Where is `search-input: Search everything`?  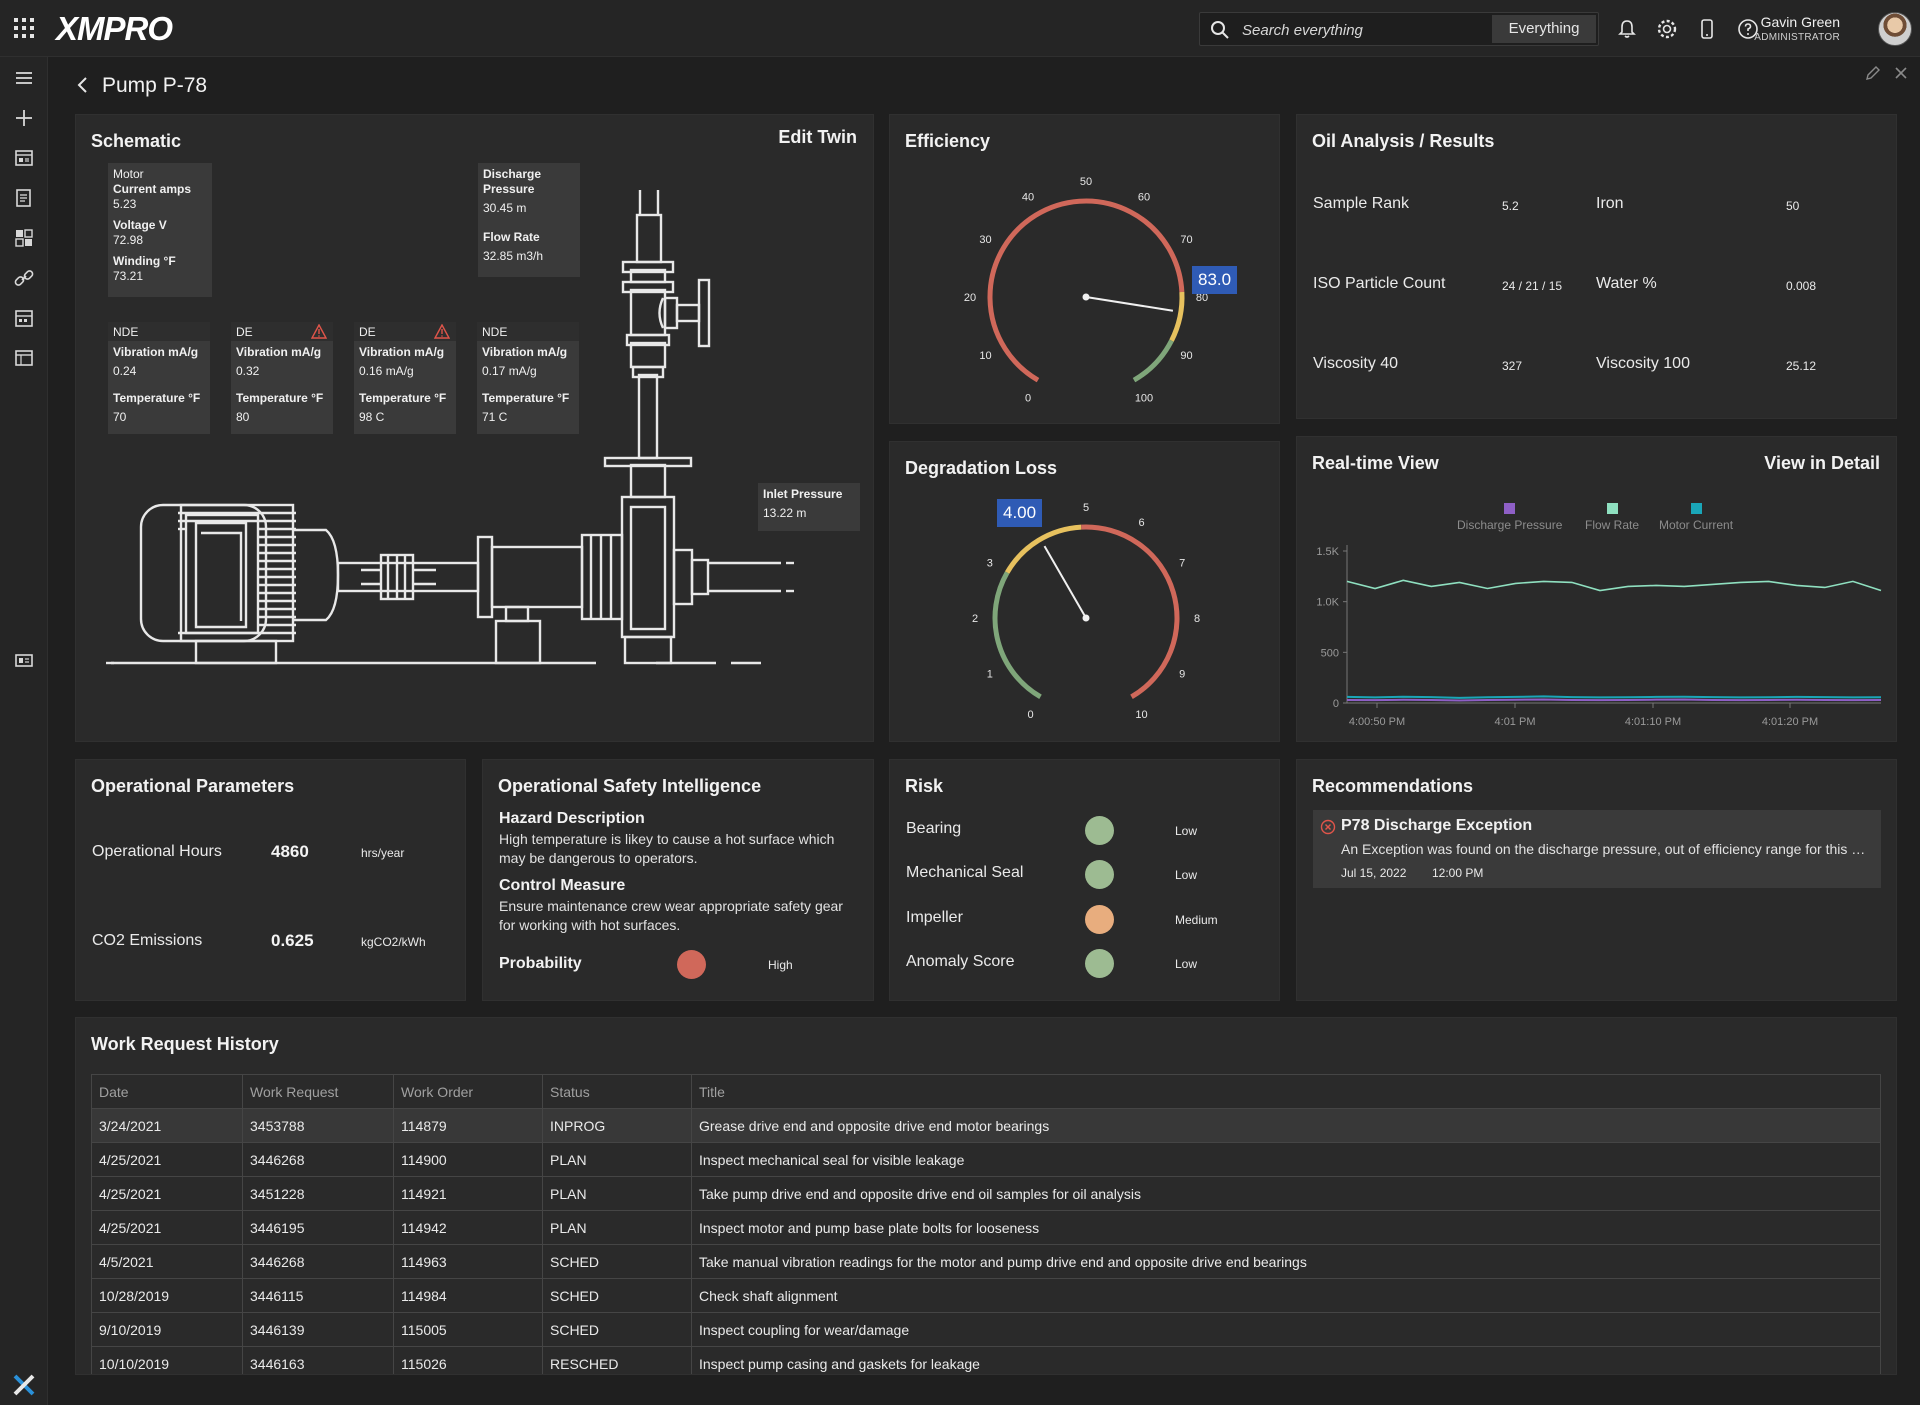
search-input: Search everything is located at coordinates (1302, 30).